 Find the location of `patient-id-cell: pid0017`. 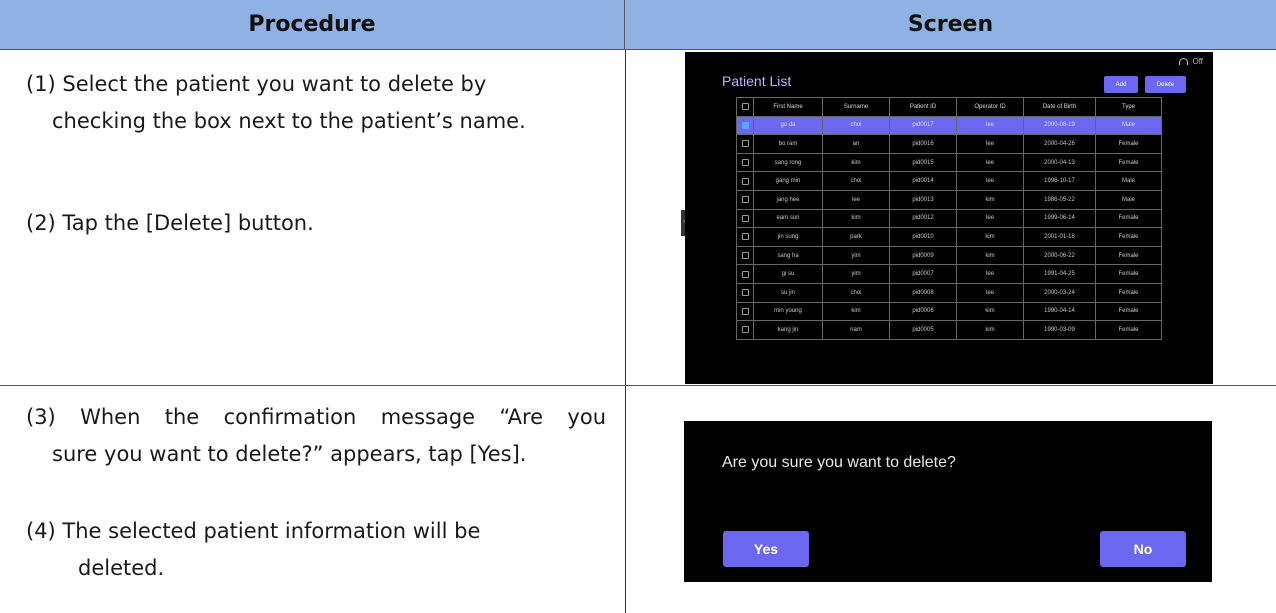

patient-id-cell: pid0017 is located at coordinates (923, 125).